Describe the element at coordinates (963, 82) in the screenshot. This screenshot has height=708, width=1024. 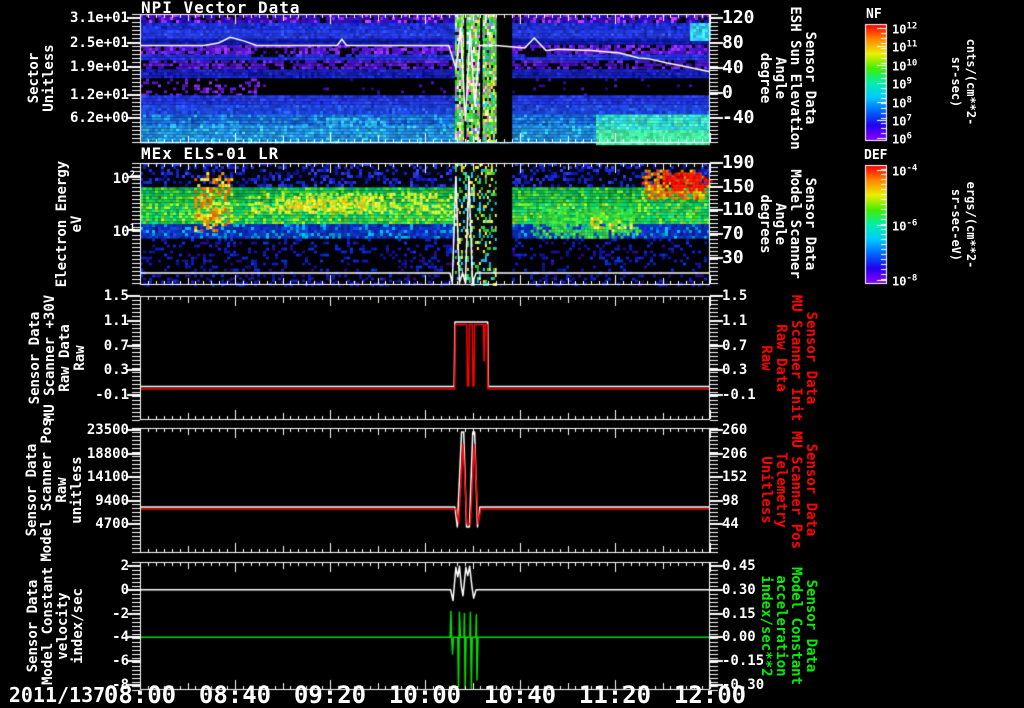
I see `colorbar-nf-units: cnts/(cm**2-sr-sec)` at that location.